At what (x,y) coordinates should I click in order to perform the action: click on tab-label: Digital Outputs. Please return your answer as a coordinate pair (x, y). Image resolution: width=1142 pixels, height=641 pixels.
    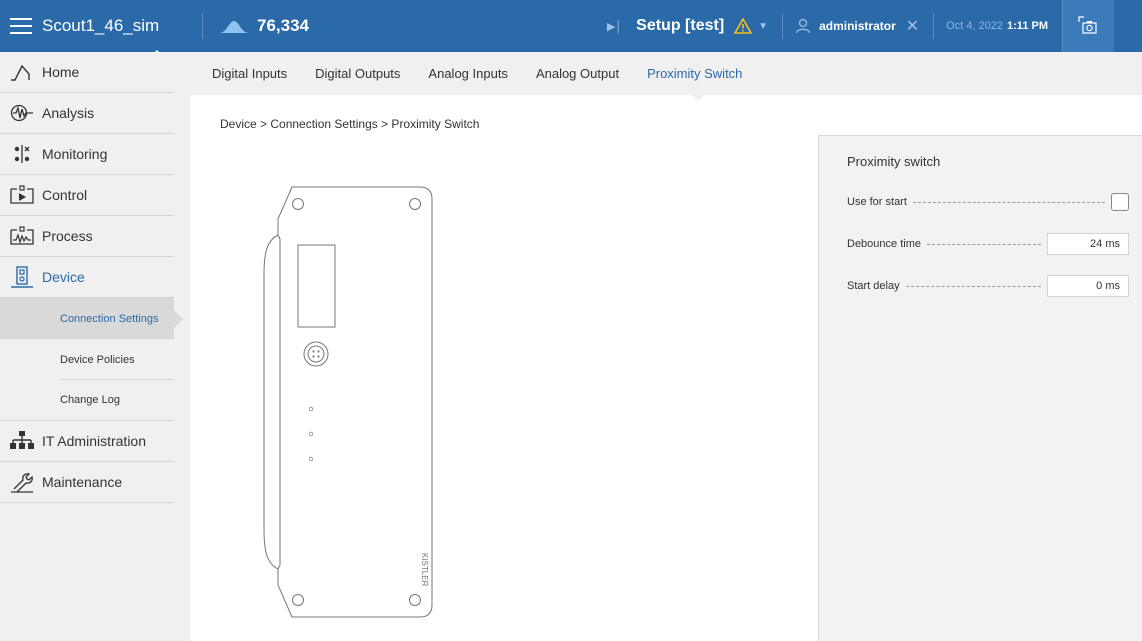
    Looking at the image, I should click on (358, 73).